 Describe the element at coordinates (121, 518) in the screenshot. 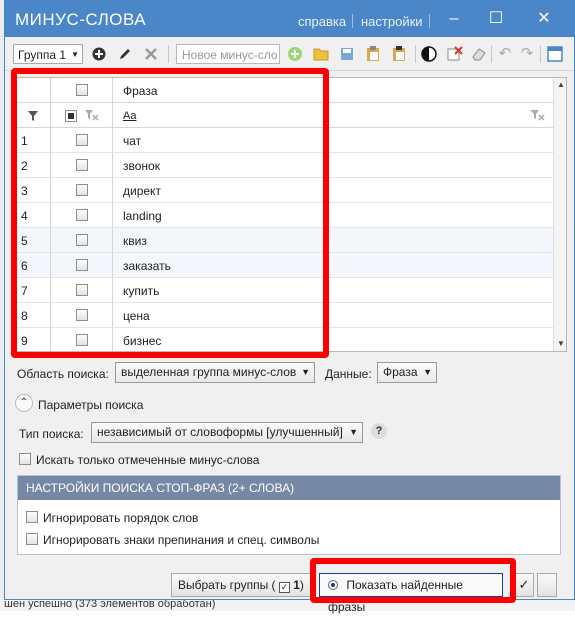

I see `ignore-order-label: Игнорировать порядок слов` at that location.